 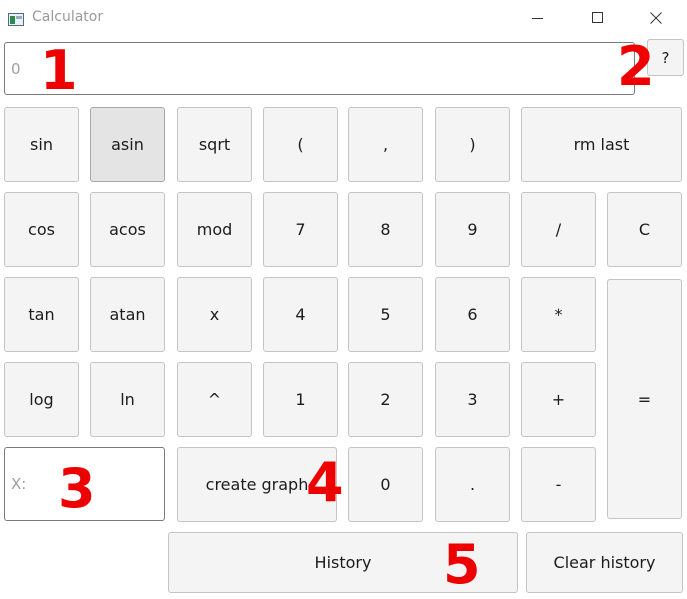 What do you see at coordinates (300, 314) in the screenshot?
I see `digit-4-button: 4` at bounding box center [300, 314].